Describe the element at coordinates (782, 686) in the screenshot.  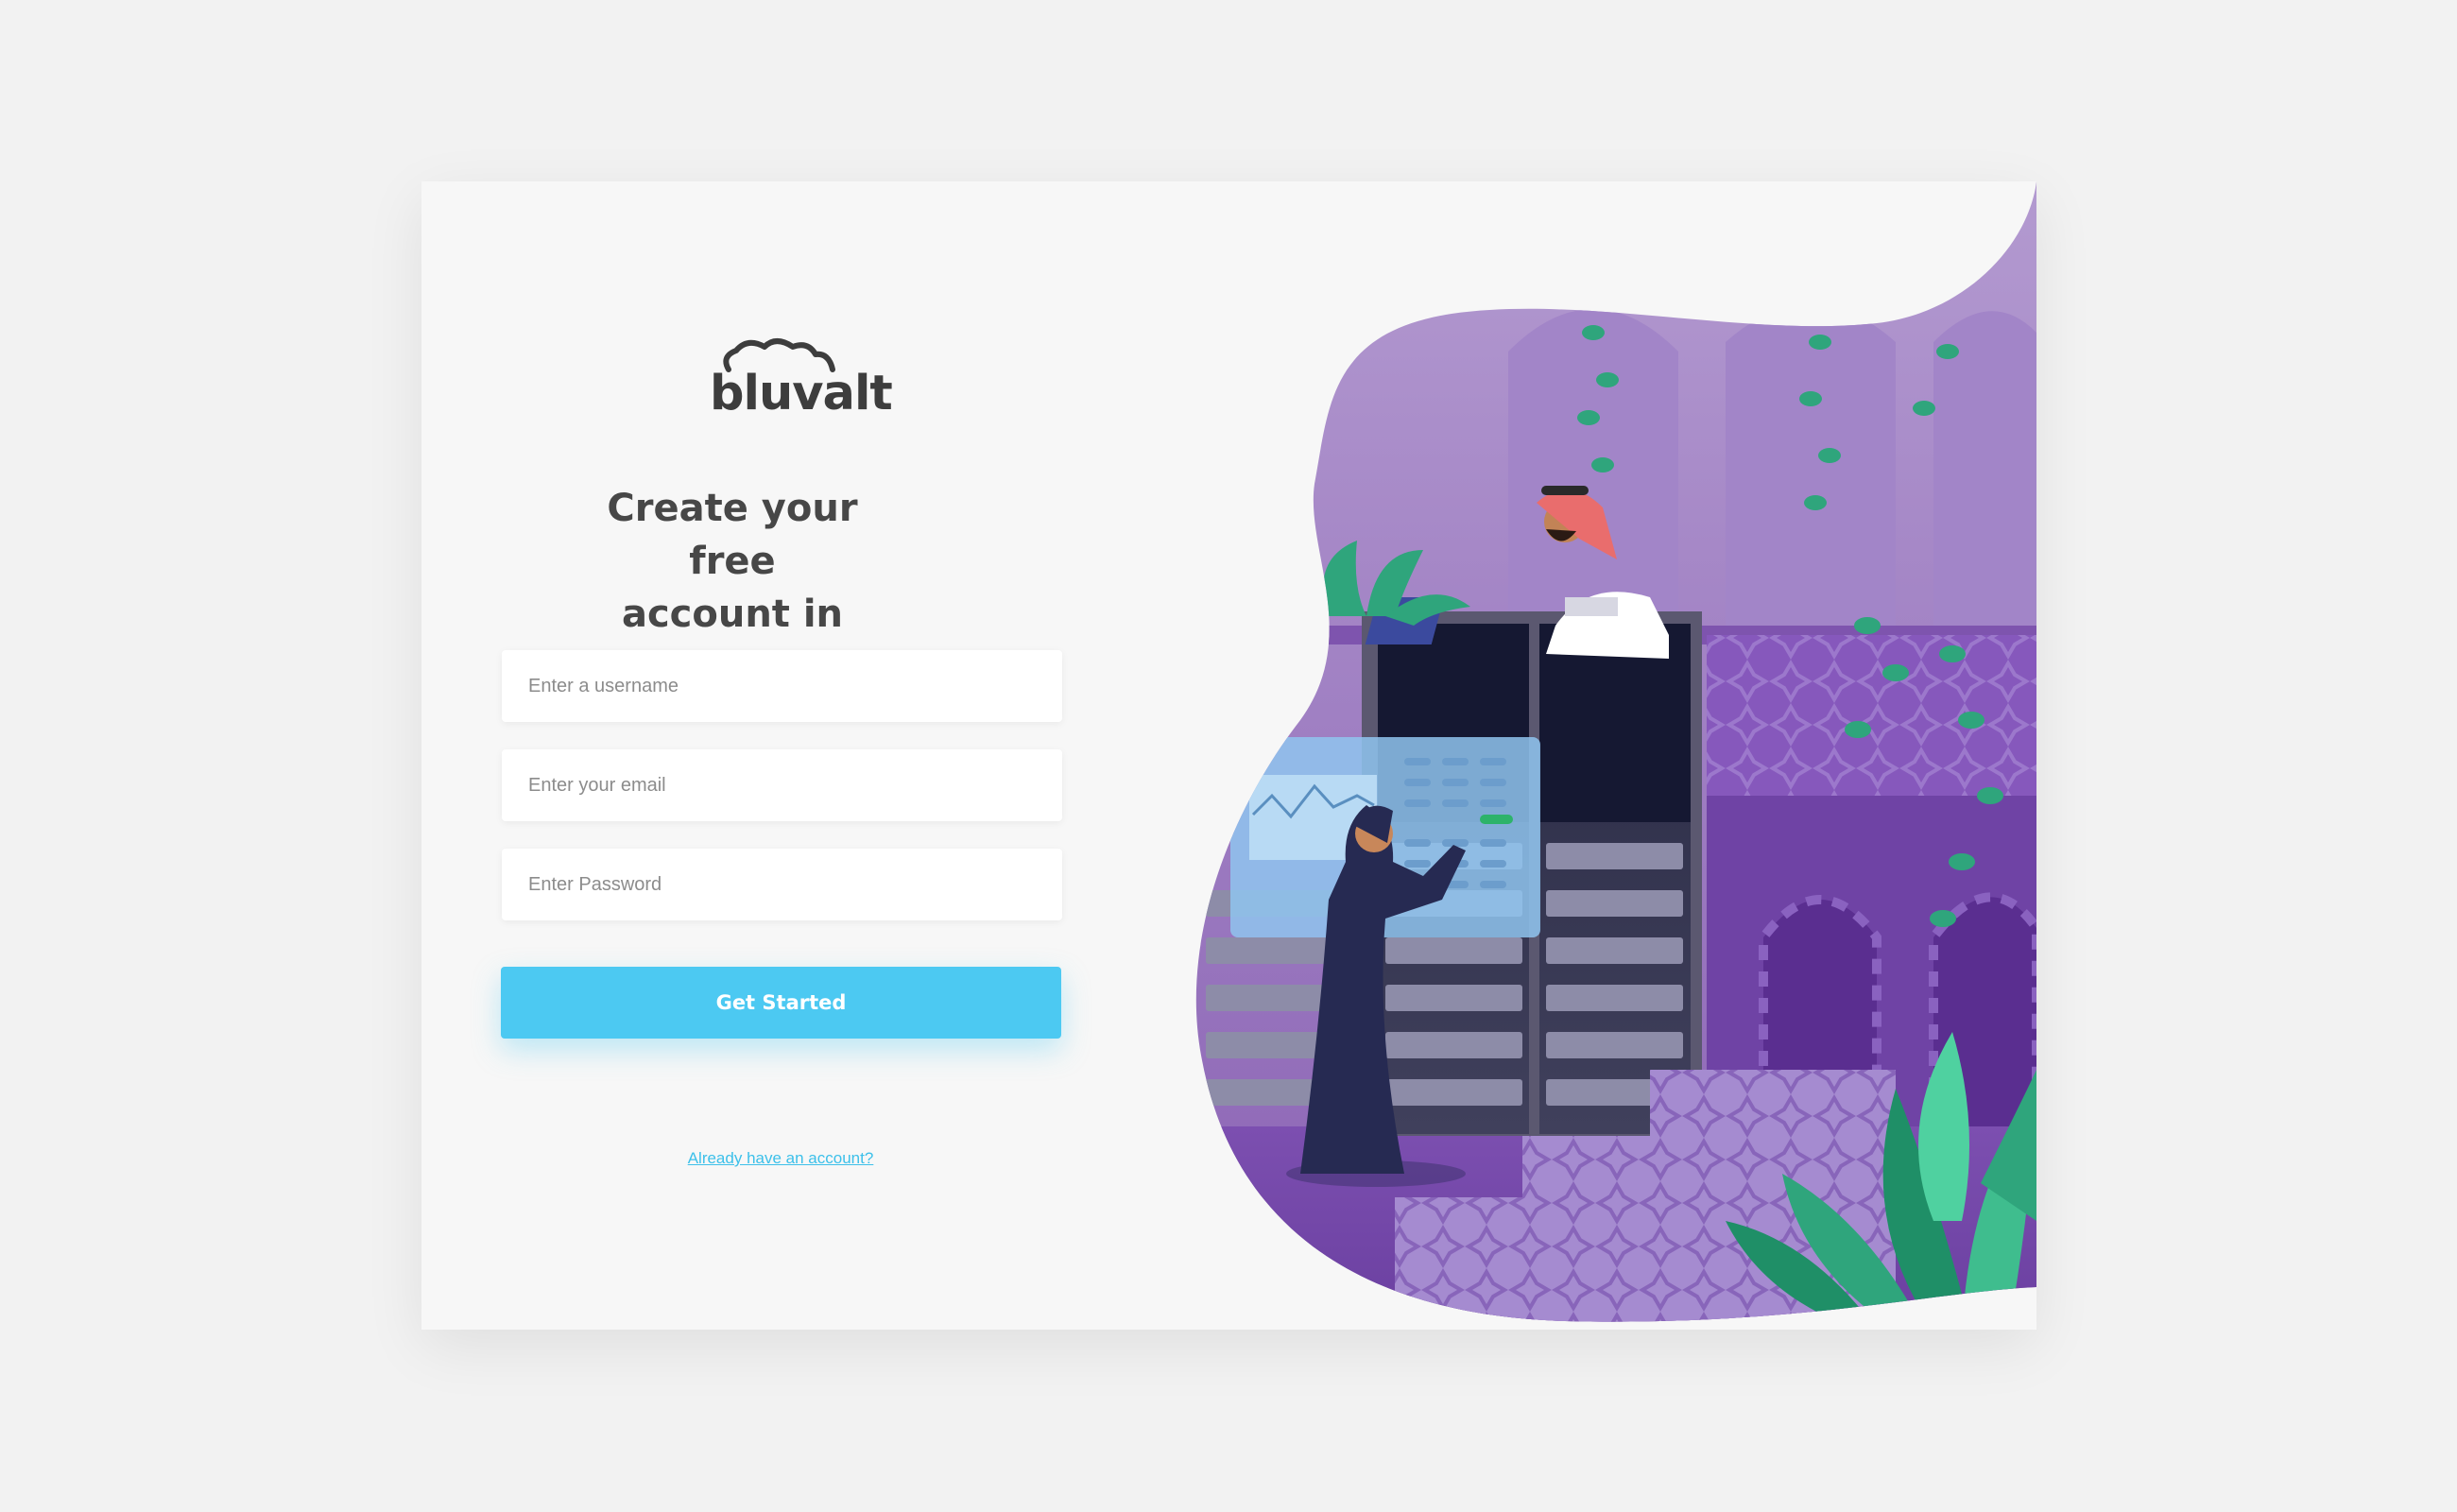
I see `username-input` at that location.